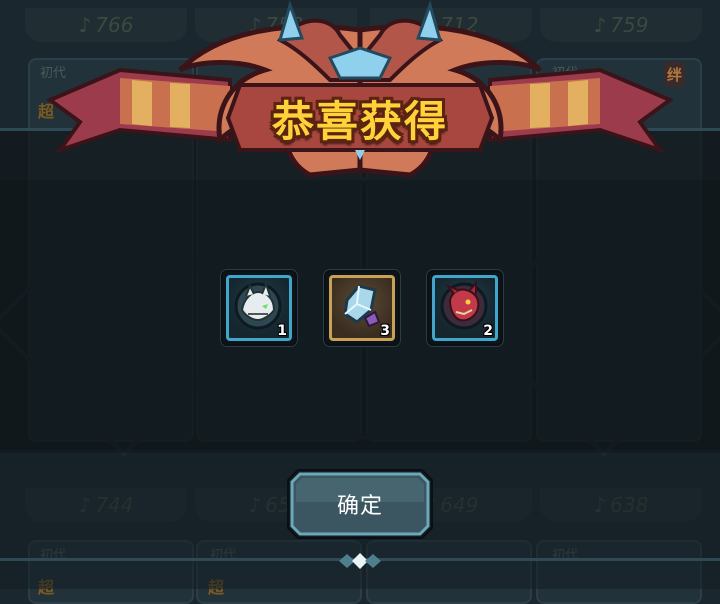 The image size is (720, 604). What do you see at coordinates (464, 305) in the screenshot?
I see `red-dragon-egg-icon` at bounding box center [464, 305].